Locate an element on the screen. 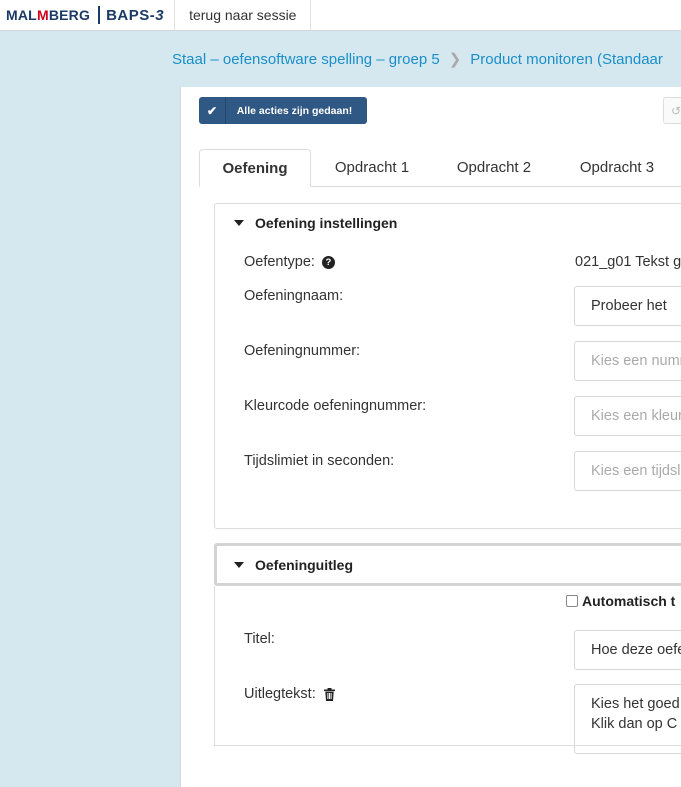 The width and height of the screenshot is (681, 787). explanation-text-input: Kies het goed Klik dan op C is located at coordinates (627, 719).